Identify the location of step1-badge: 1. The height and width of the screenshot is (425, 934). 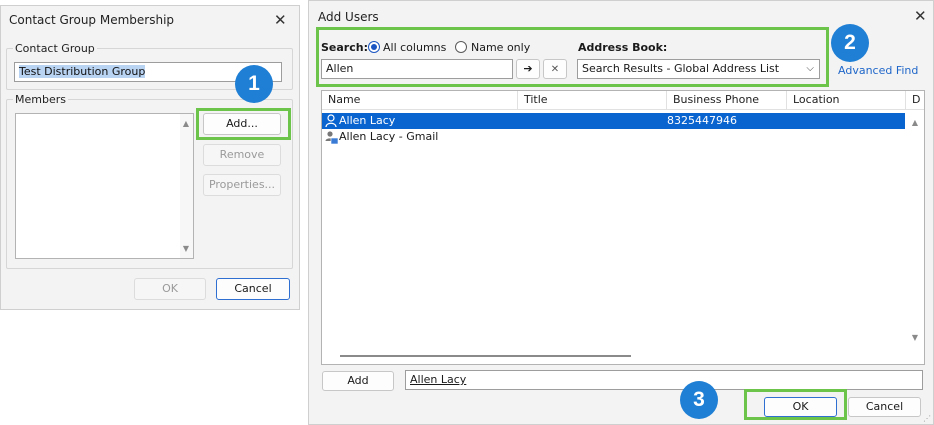
(254, 84).